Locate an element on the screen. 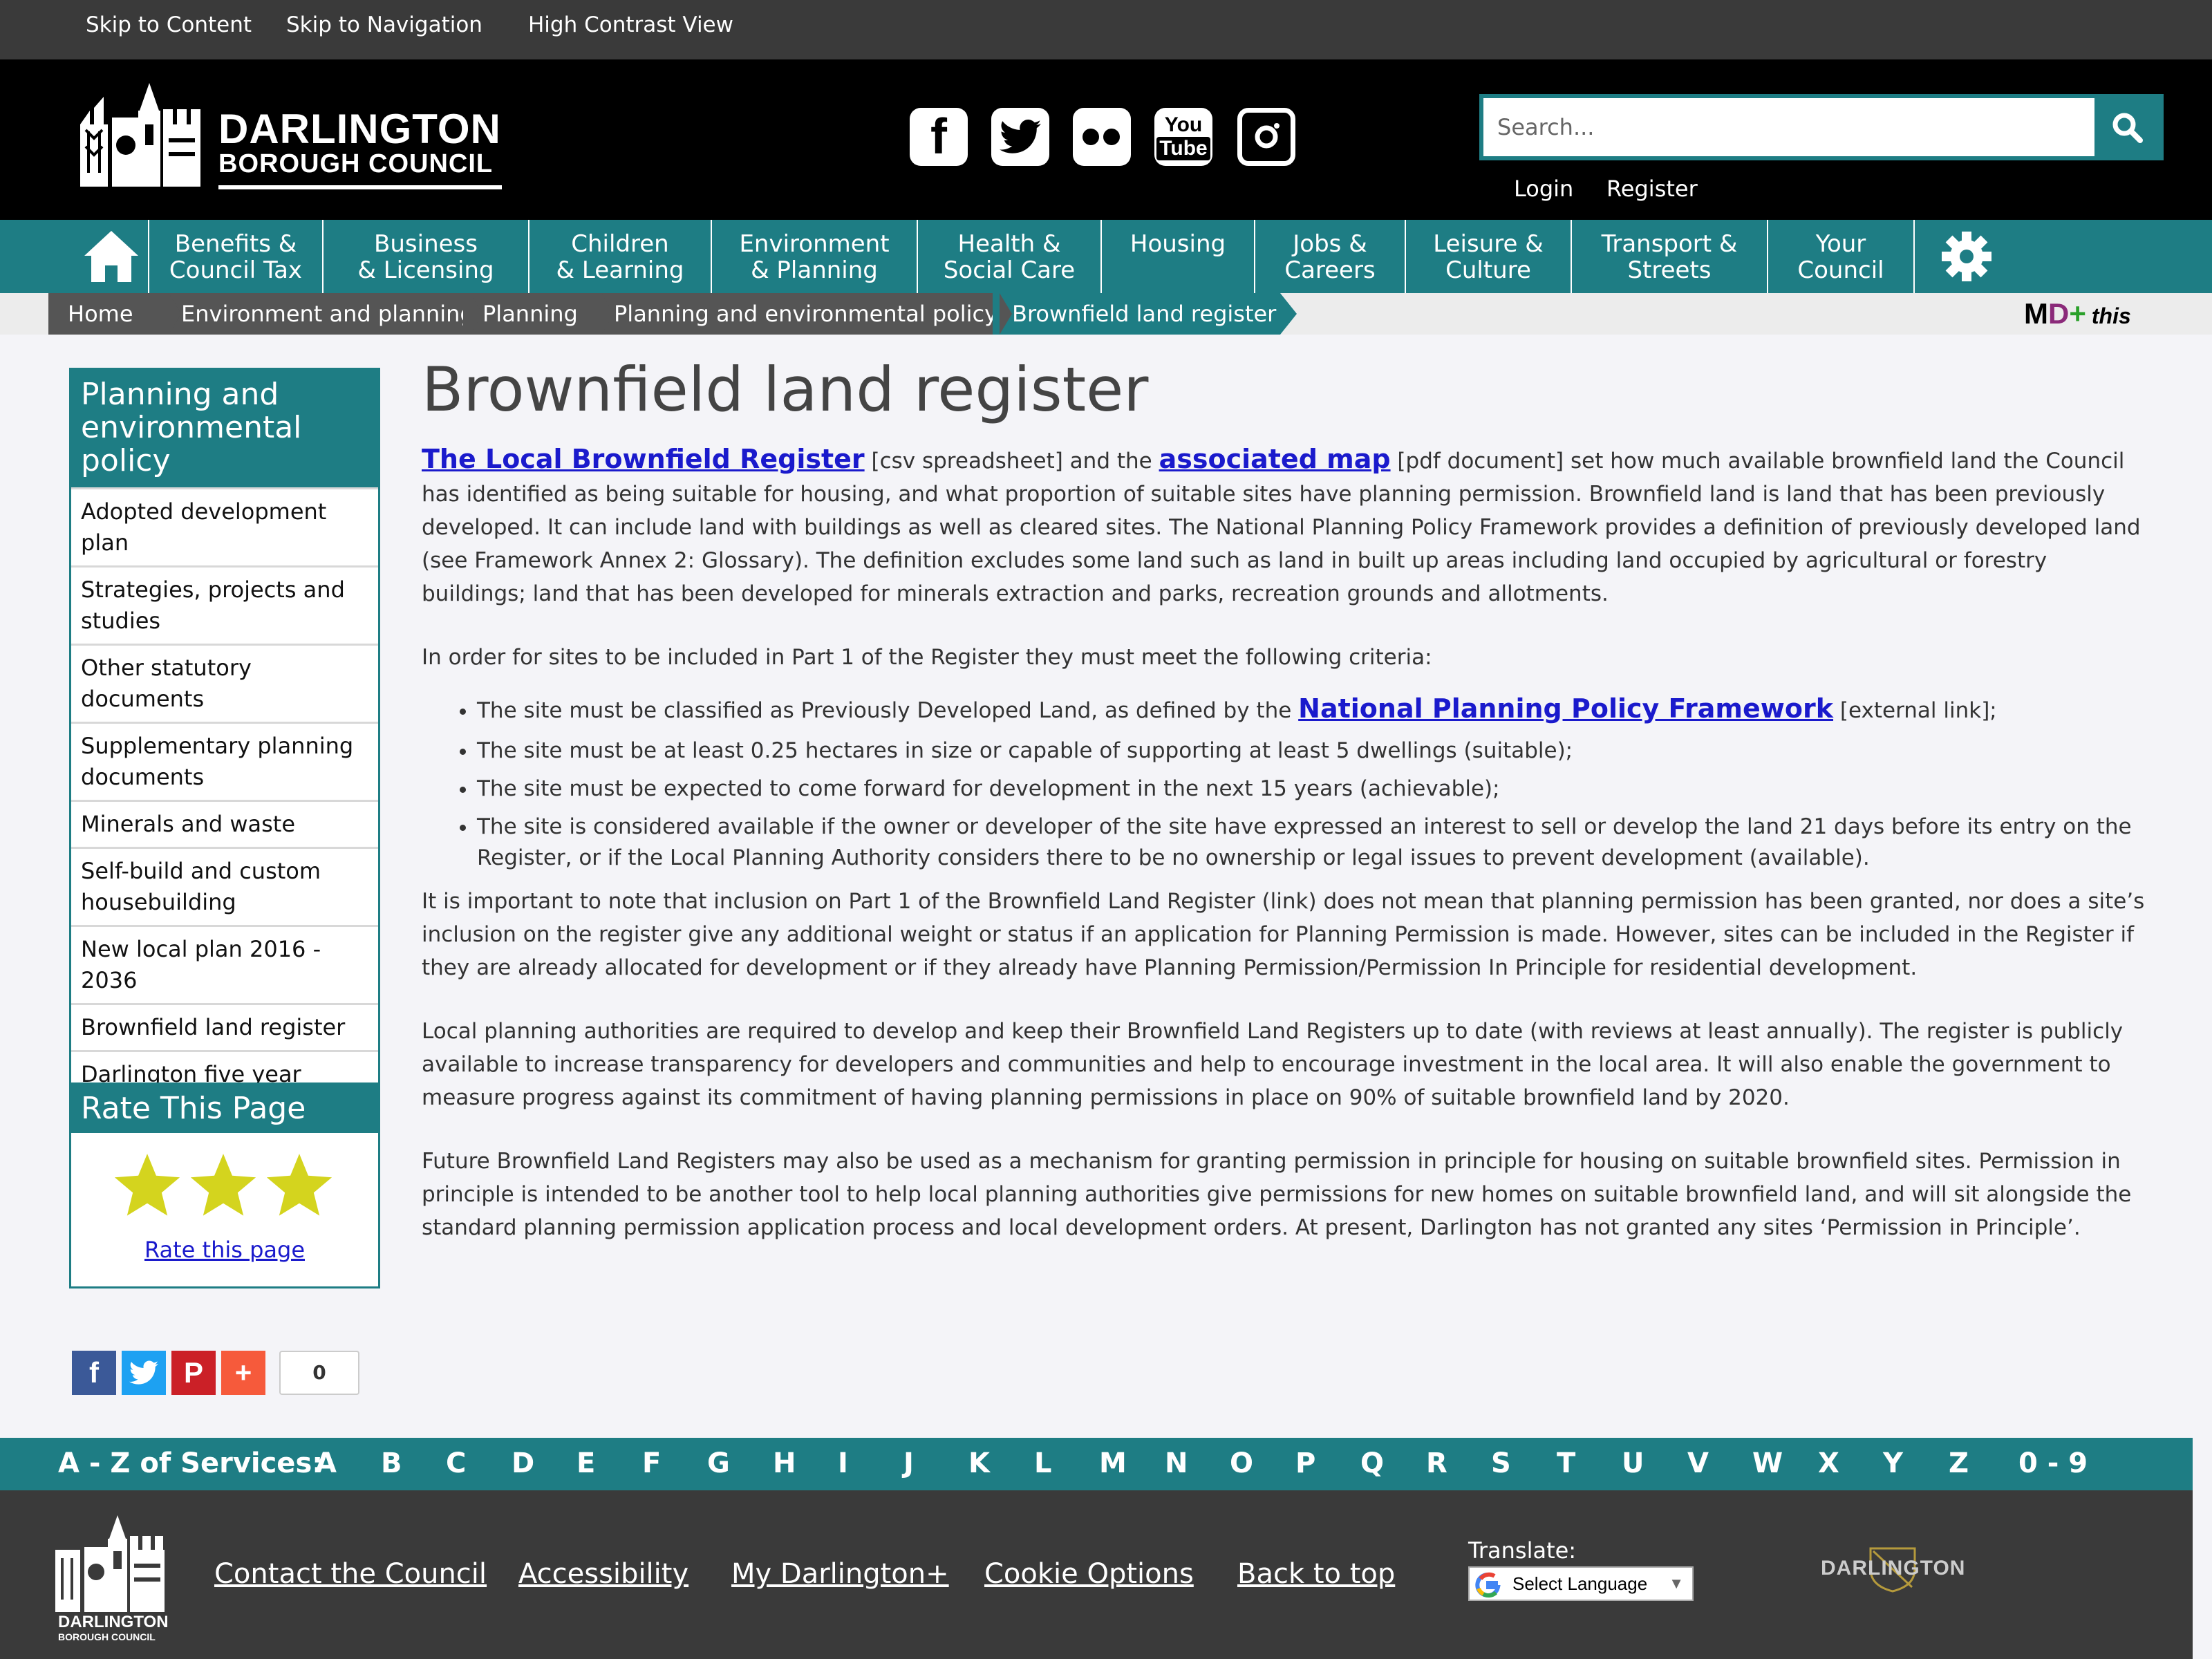 The height and width of the screenshot is (1659, 2212). my-darlington-link: My Darlington+ is located at coordinates (840, 1574).